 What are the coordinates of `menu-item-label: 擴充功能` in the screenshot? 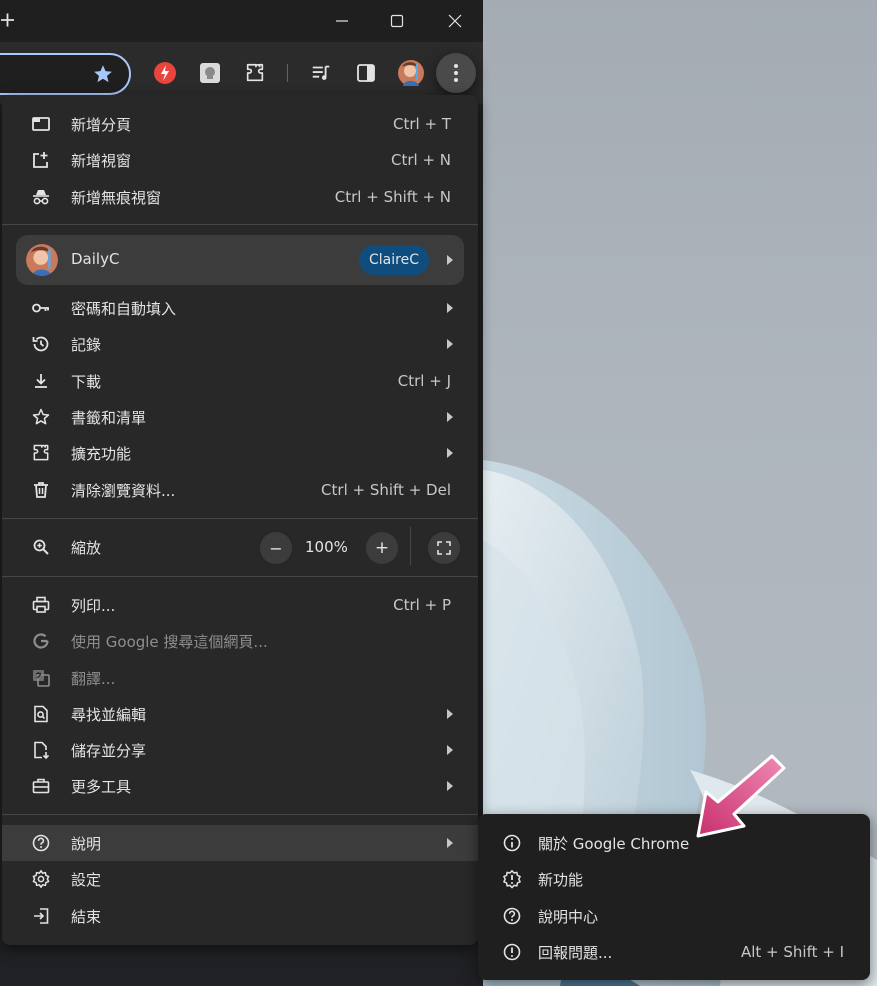 It's located at (101, 453).